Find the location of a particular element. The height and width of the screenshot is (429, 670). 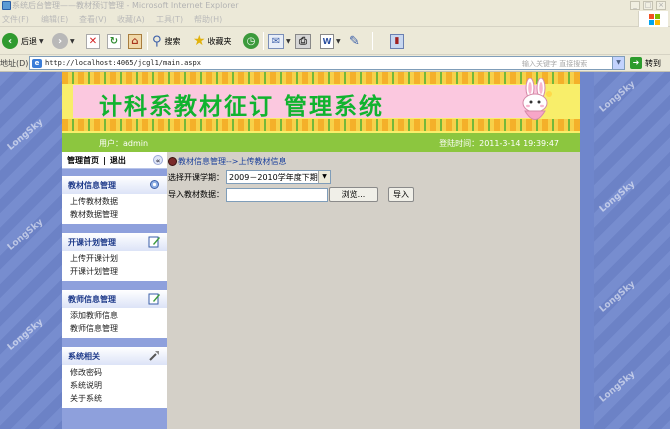

menu-group-items: 添加教师信息 教师信息管理 is located at coordinates (114, 323).